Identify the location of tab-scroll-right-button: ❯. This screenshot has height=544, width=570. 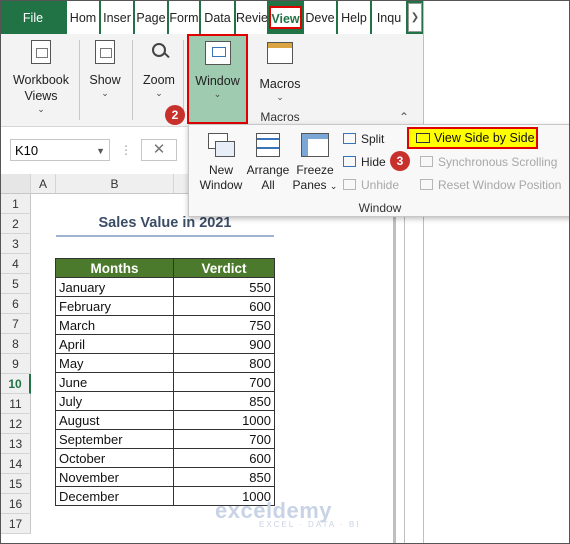
(415, 17).